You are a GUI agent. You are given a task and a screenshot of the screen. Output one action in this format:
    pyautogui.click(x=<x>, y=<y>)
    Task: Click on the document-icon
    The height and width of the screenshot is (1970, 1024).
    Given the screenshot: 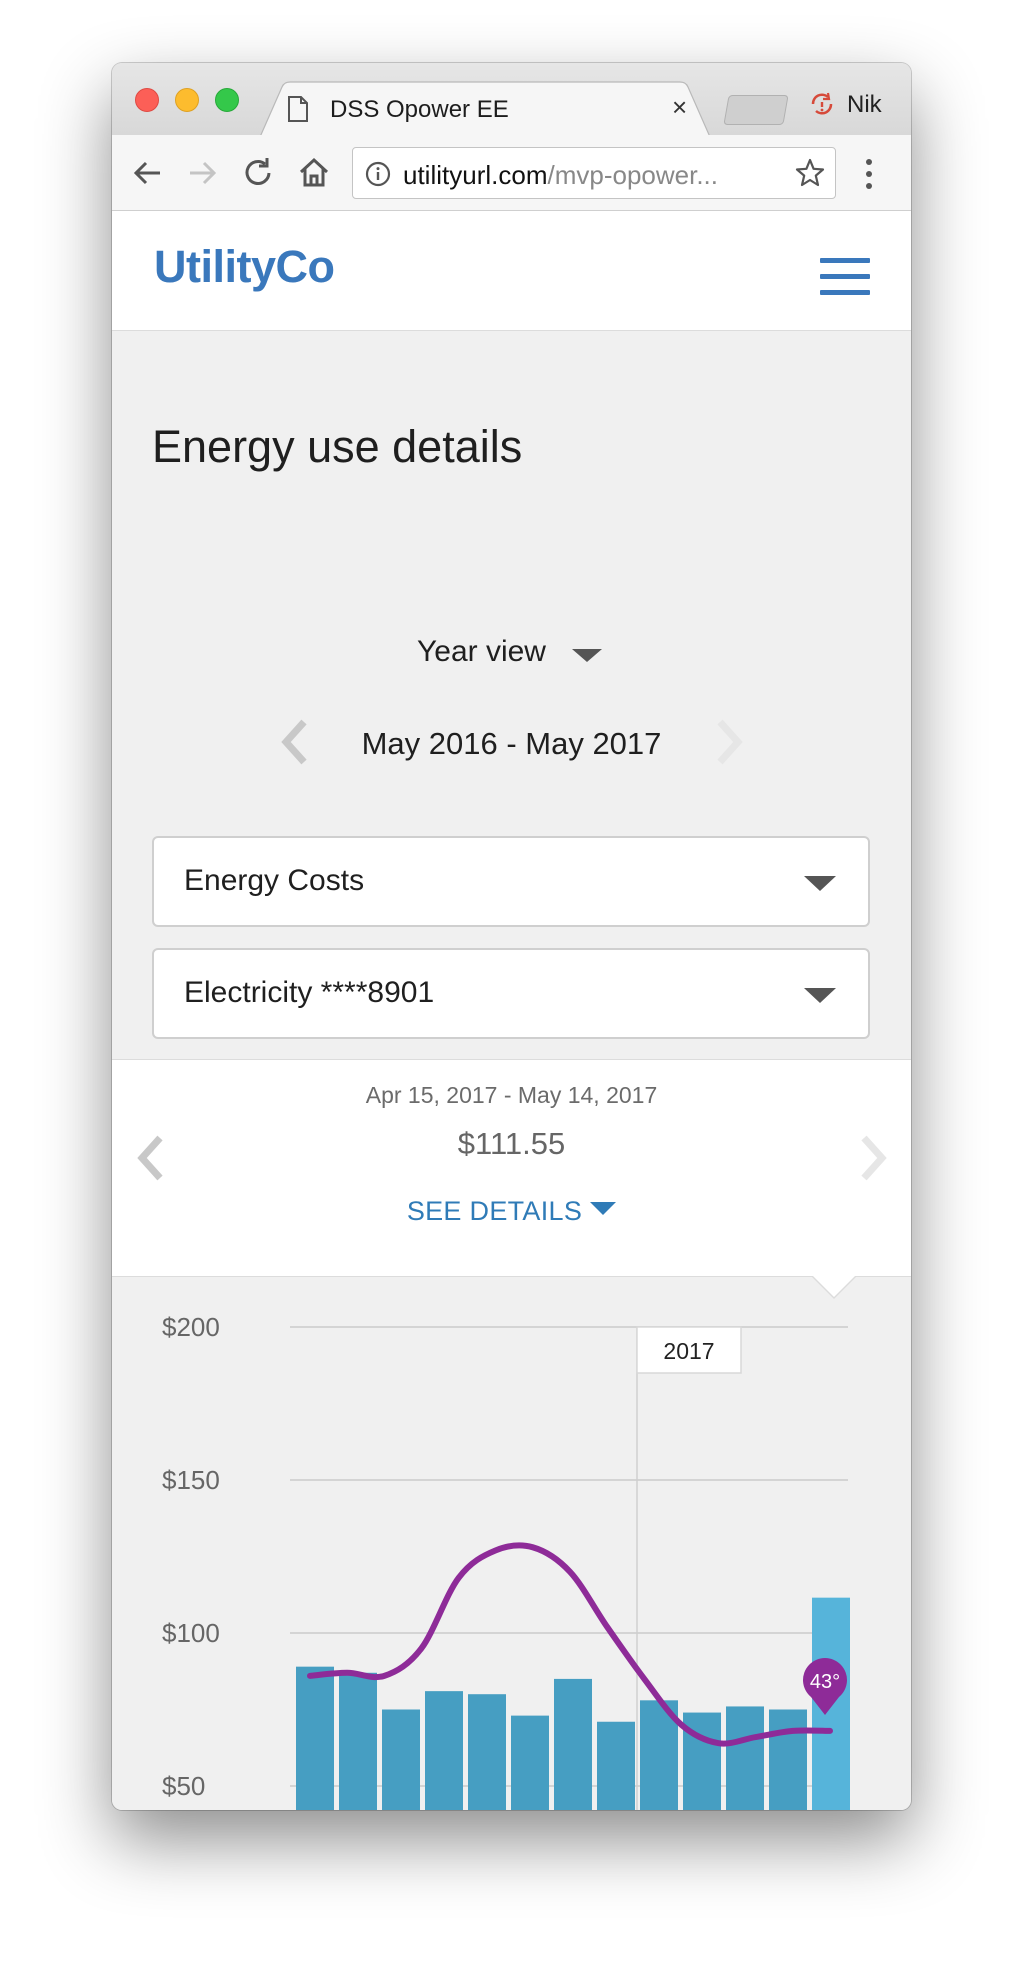 What is the action you would take?
    pyautogui.click(x=298, y=109)
    